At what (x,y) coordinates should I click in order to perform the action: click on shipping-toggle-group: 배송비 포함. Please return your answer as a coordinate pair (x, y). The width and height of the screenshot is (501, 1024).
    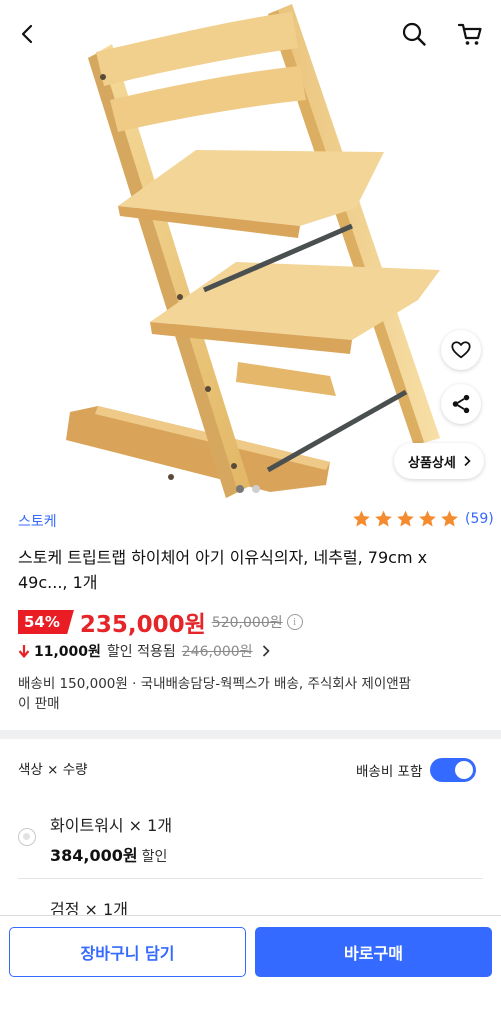
    Looking at the image, I should click on (416, 770).